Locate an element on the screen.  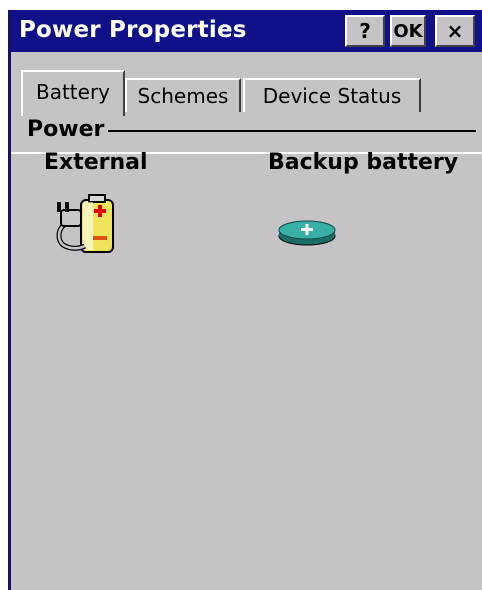
plug-battery-icon is located at coordinates (85, 223).